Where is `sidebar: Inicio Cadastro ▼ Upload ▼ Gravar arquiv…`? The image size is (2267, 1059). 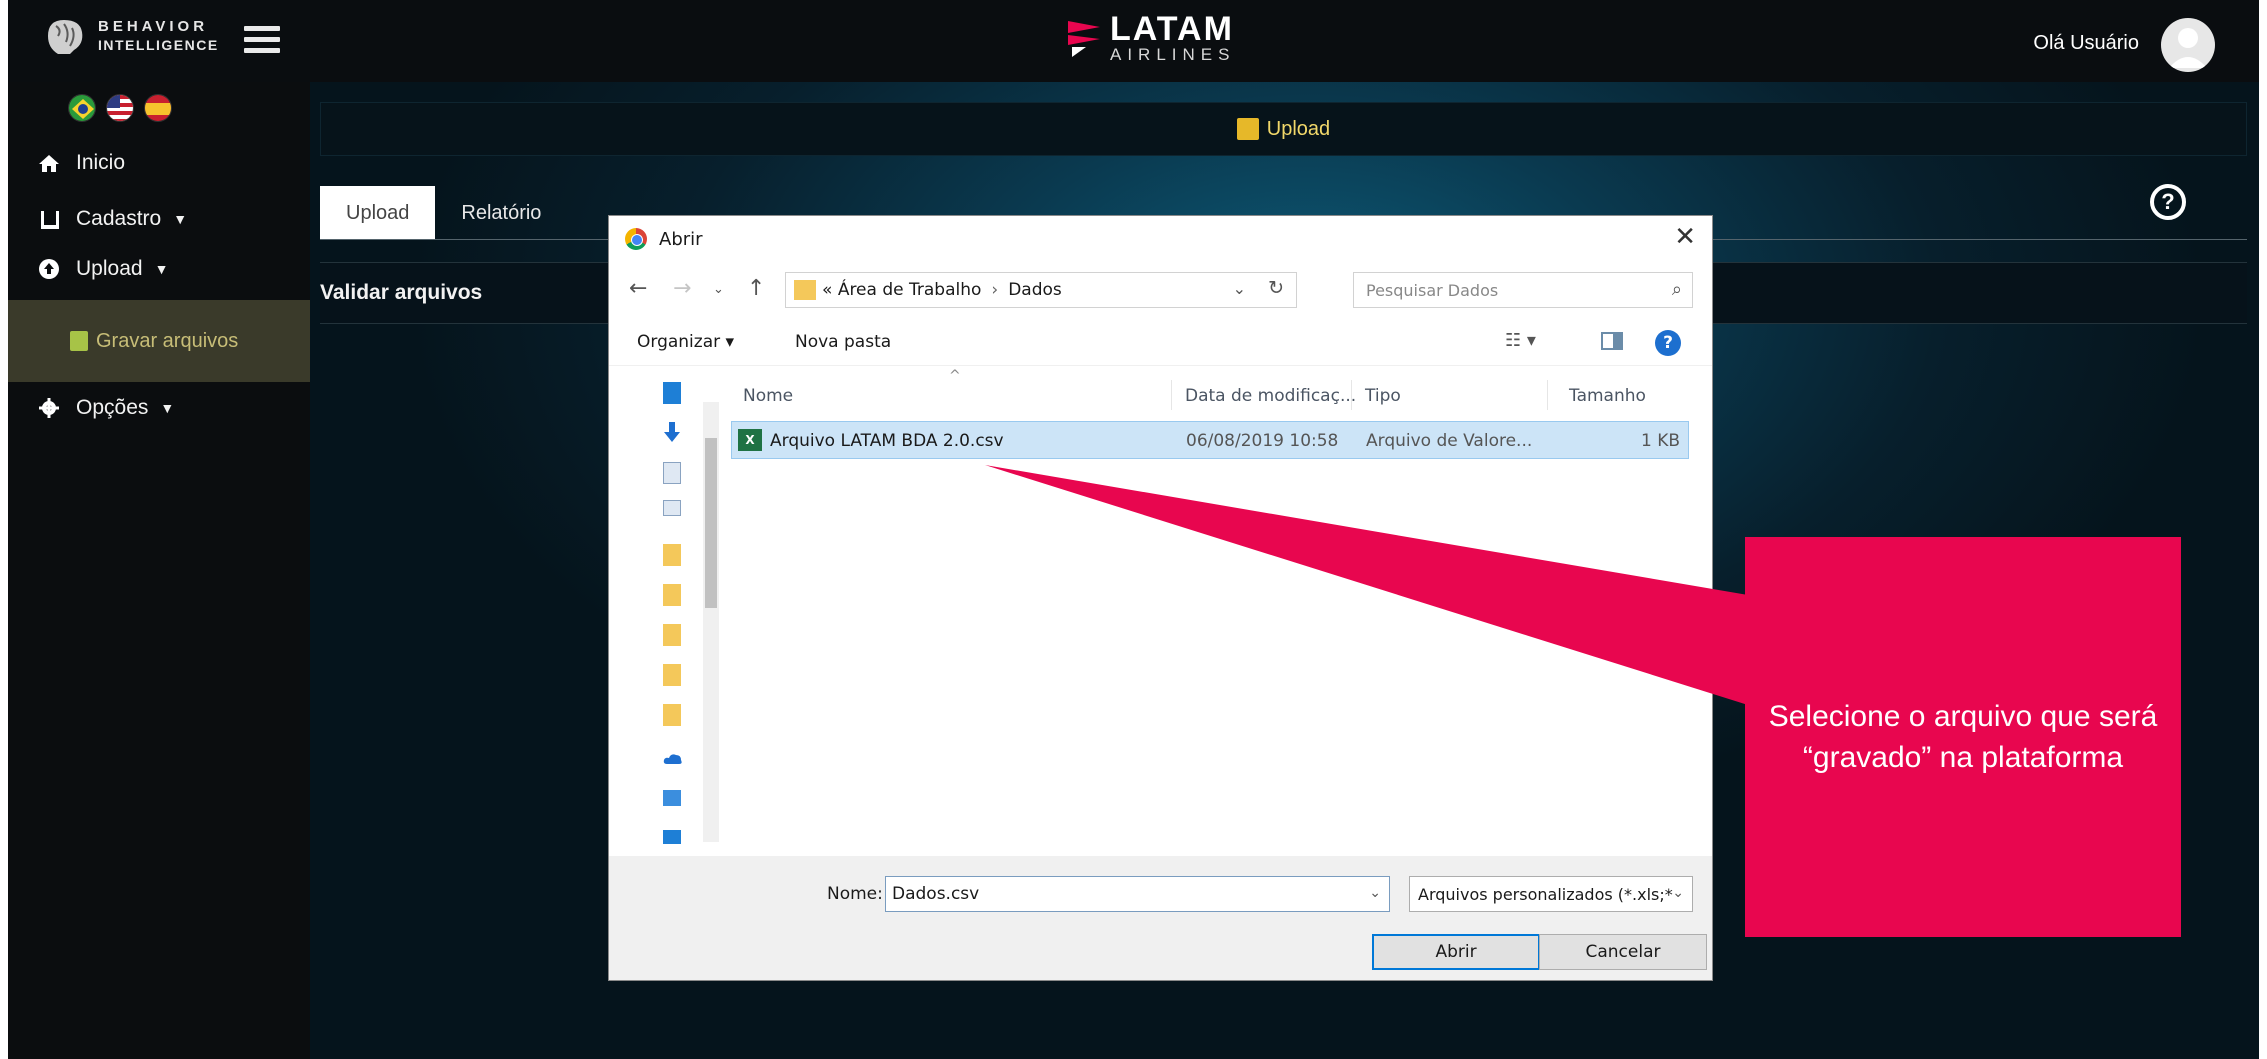 sidebar: Inicio Cadastro ▼ Upload ▼ Gravar arquiv… is located at coordinates (159, 570).